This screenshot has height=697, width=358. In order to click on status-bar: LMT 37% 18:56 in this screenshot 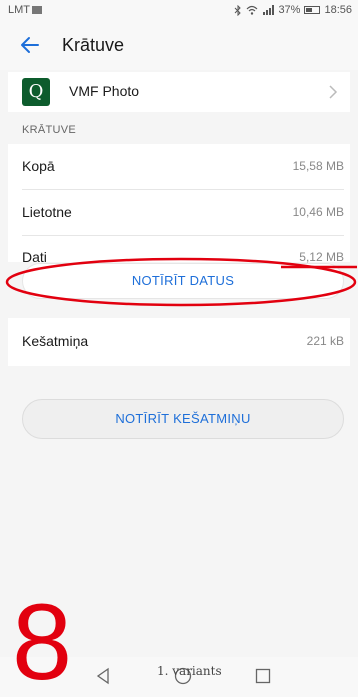, I will do `click(179, 11)`.